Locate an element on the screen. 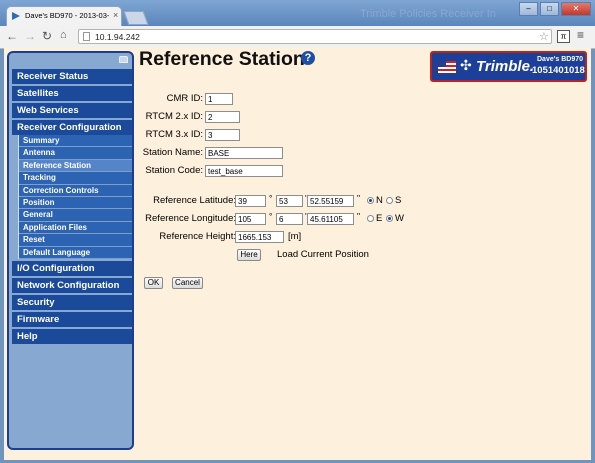 Image resolution: width=595 pixels, height=463 pixels. trimble-logo: Trimble. is located at coordinates (505, 66).